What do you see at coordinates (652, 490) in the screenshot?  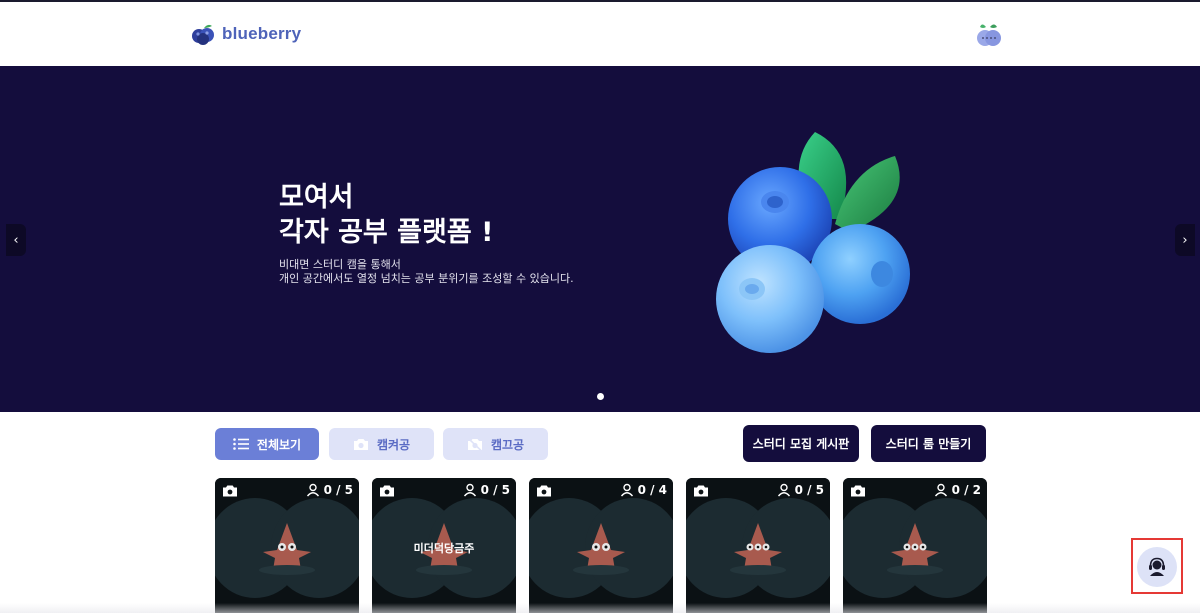 I see `participant-count-text: 0 / 4` at bounding box center [652, 490].